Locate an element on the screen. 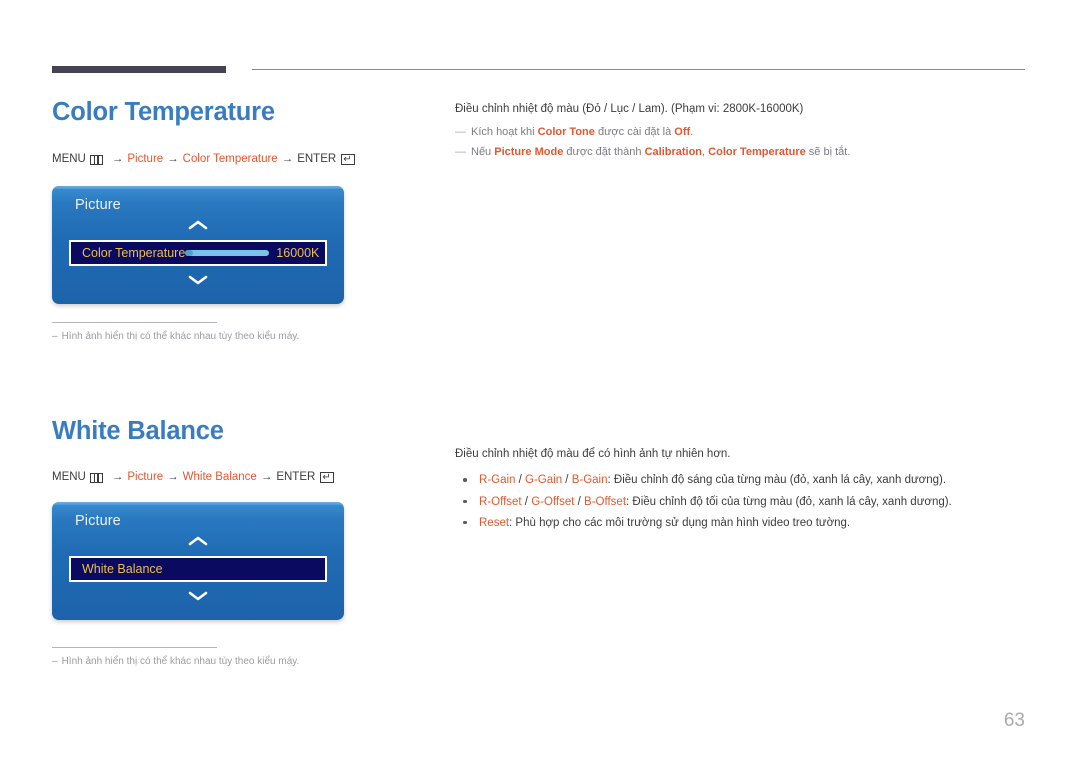 The width and height of the screenshot is (1080, 763). menu-path-white-balance: MENU → Picture → White Balance → ENTER ↵ is located at coordinates (247, 477).